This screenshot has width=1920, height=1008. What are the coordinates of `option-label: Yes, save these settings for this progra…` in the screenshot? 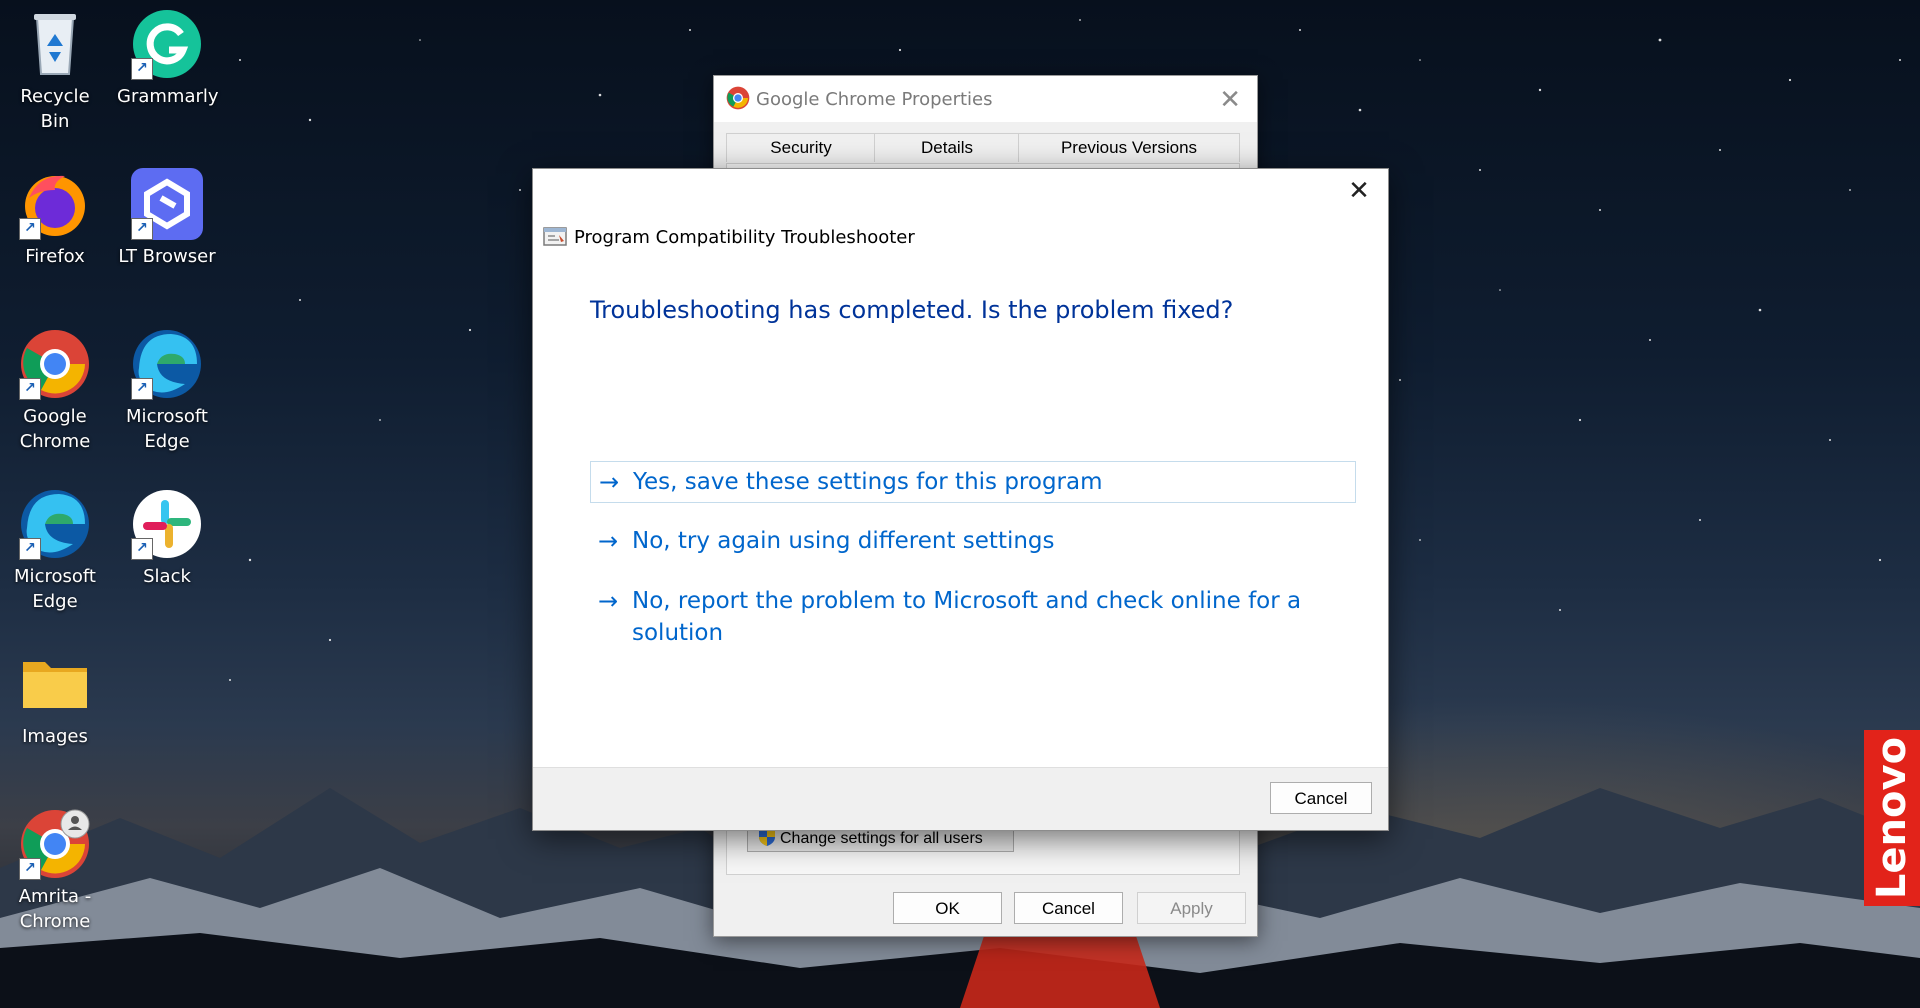 It's located at (868, 482).